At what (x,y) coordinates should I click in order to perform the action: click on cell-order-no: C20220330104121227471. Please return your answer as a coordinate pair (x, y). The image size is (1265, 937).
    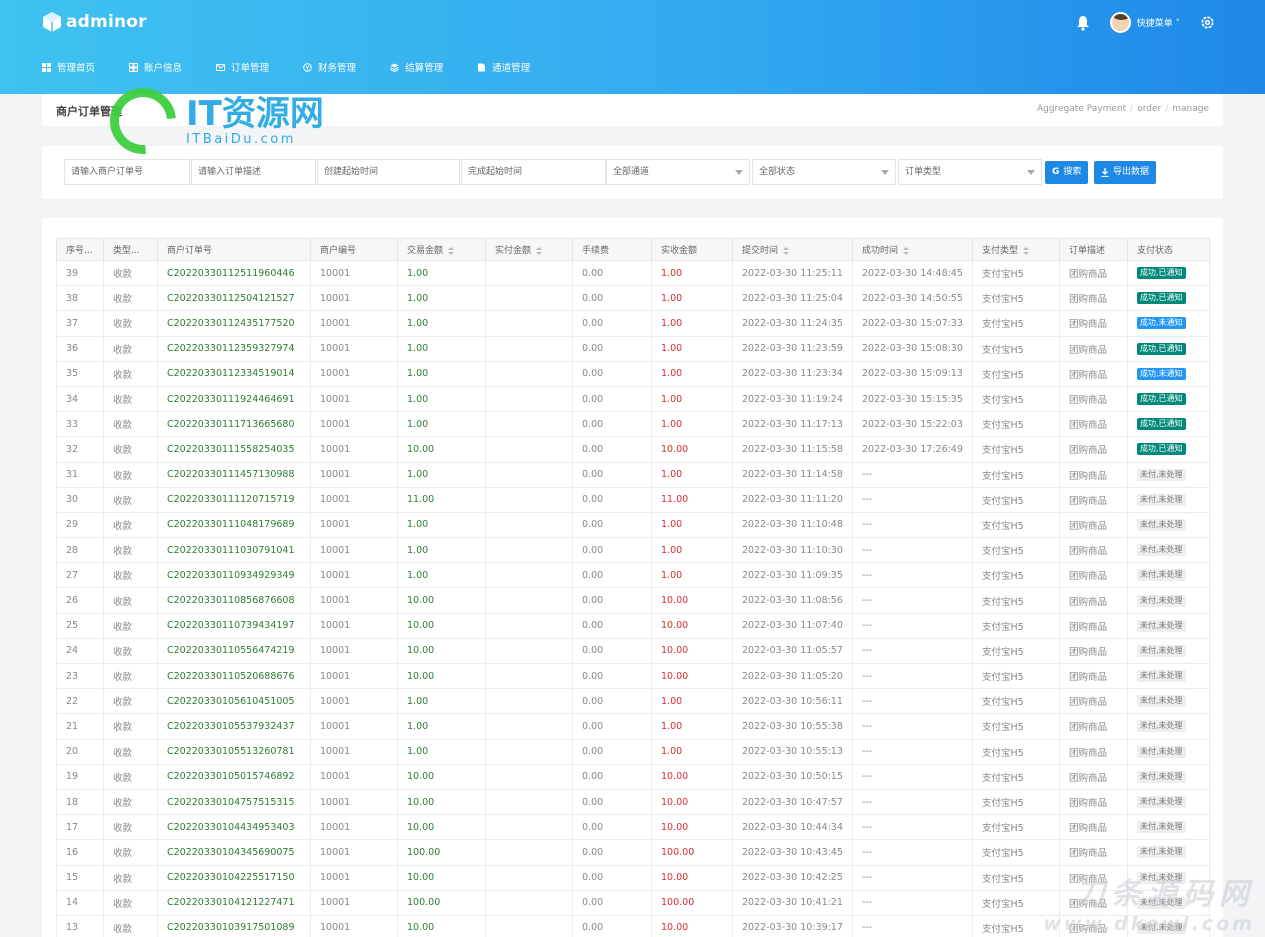
    Looking at the image, I should click on (234, 902).